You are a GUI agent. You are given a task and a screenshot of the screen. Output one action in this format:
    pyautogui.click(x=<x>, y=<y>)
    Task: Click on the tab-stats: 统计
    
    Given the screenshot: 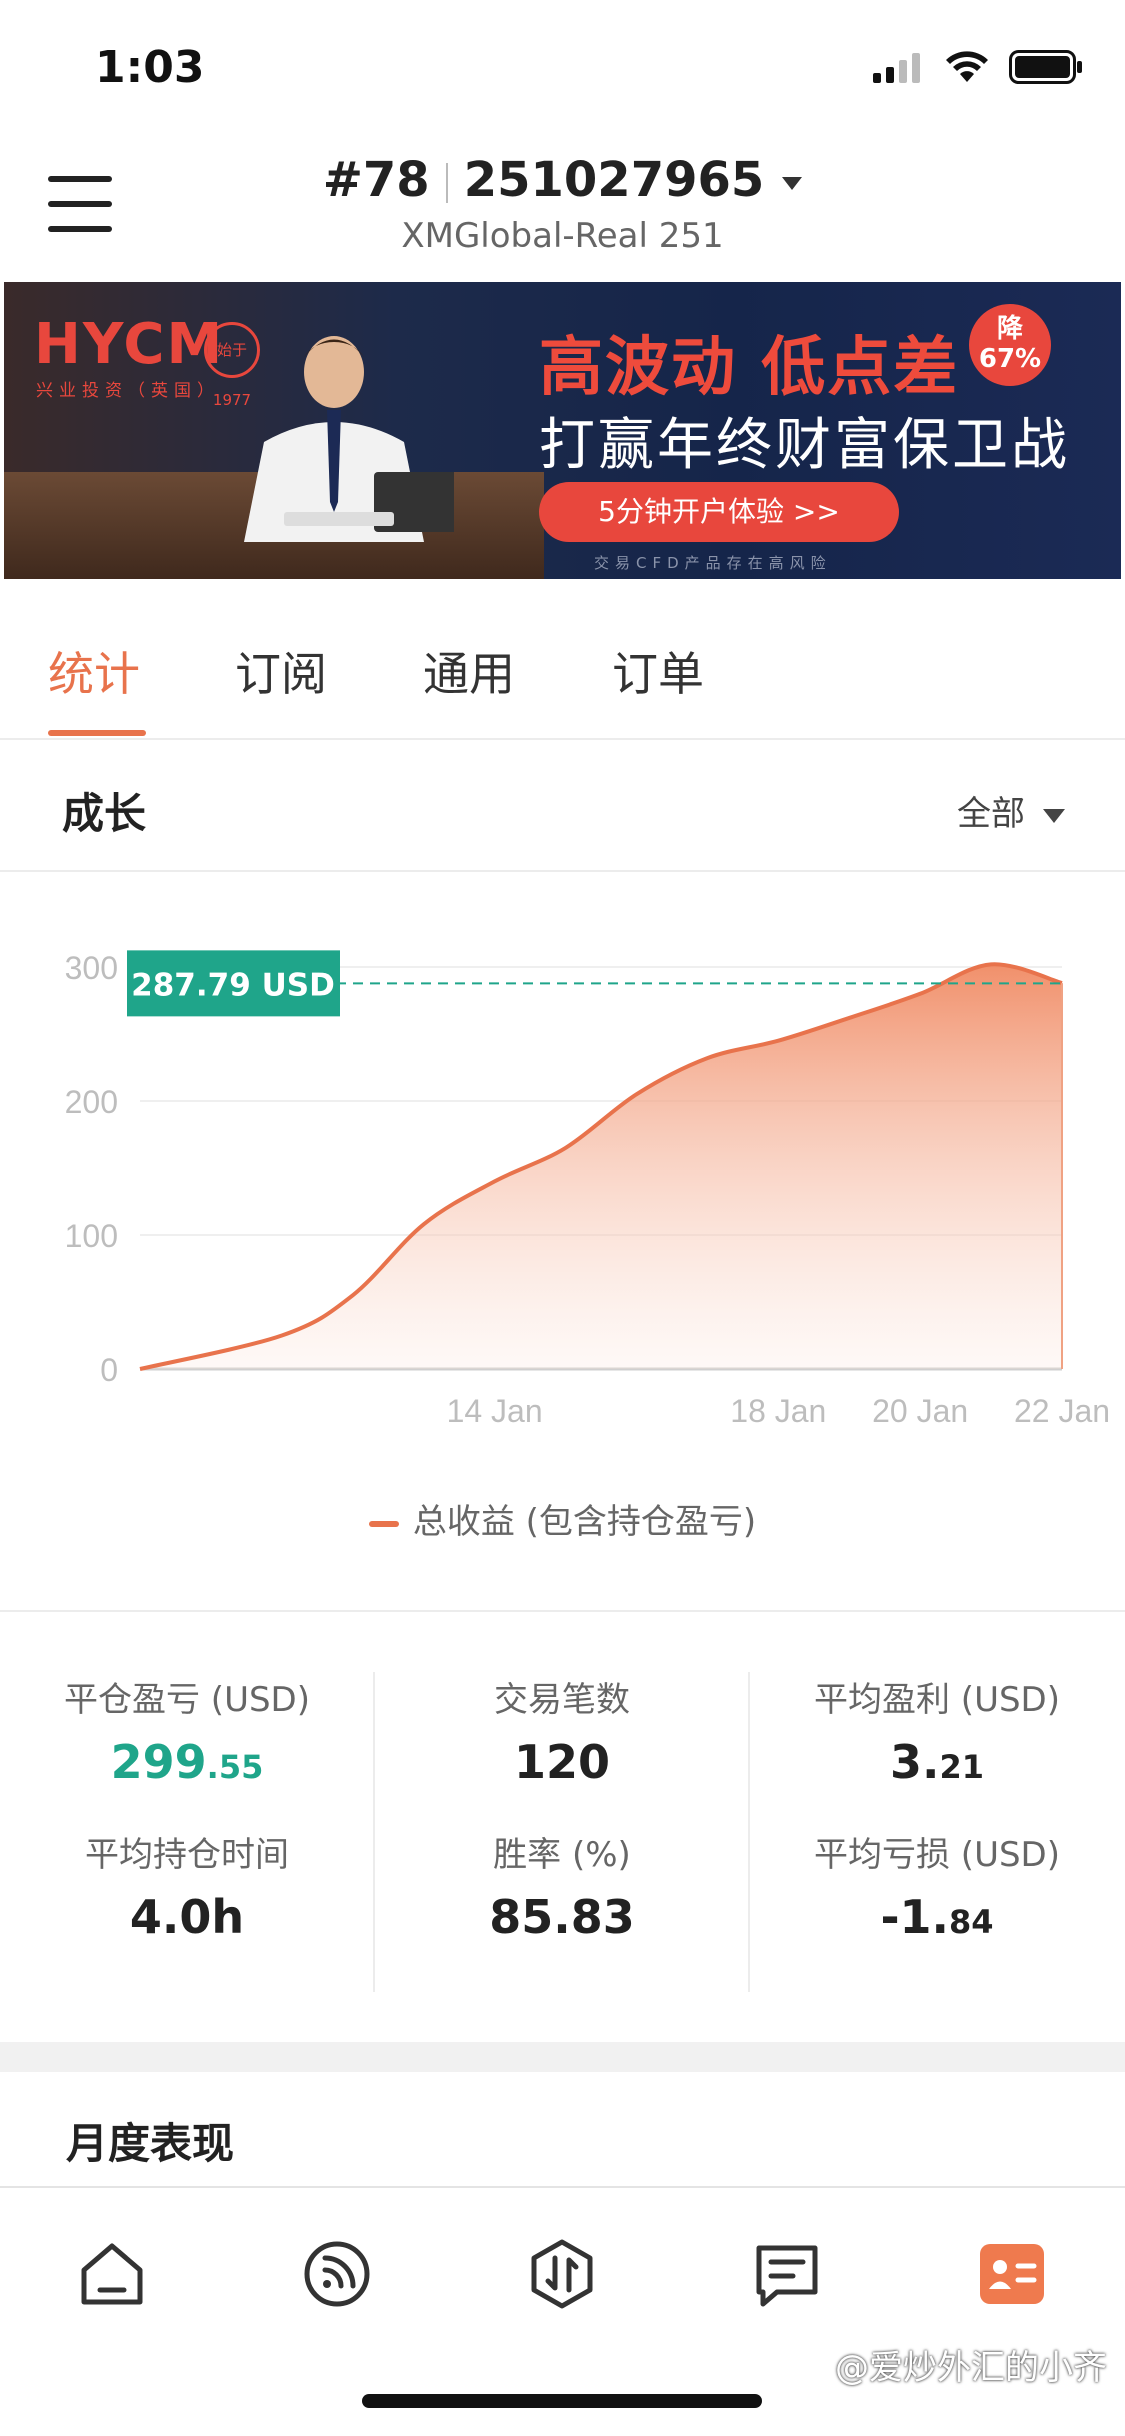 What is the action you would take?
    pyautogui.click(x=94, y=671)
    